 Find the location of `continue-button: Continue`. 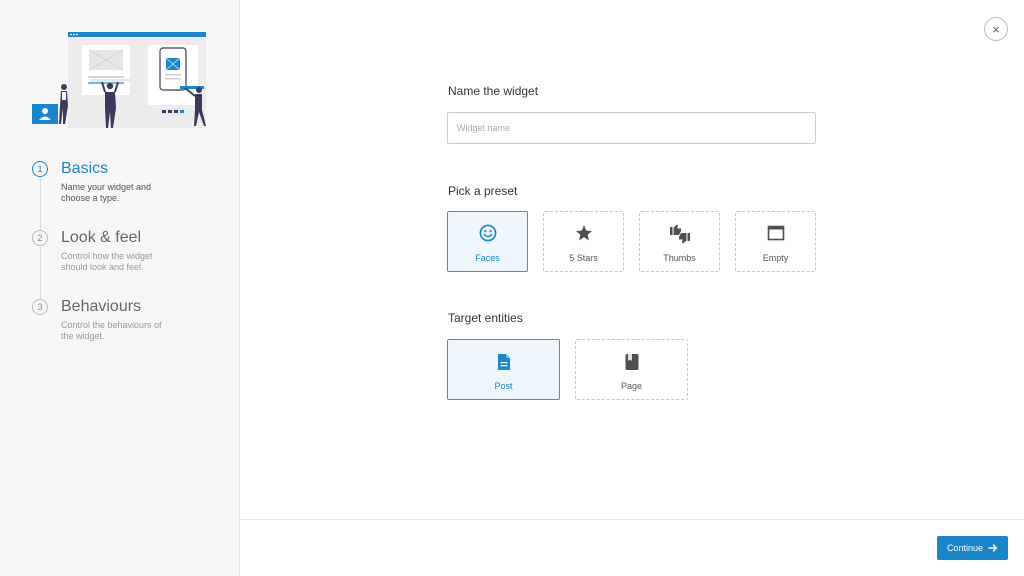

continue-button: Continue is located at coordinates (972, 548).